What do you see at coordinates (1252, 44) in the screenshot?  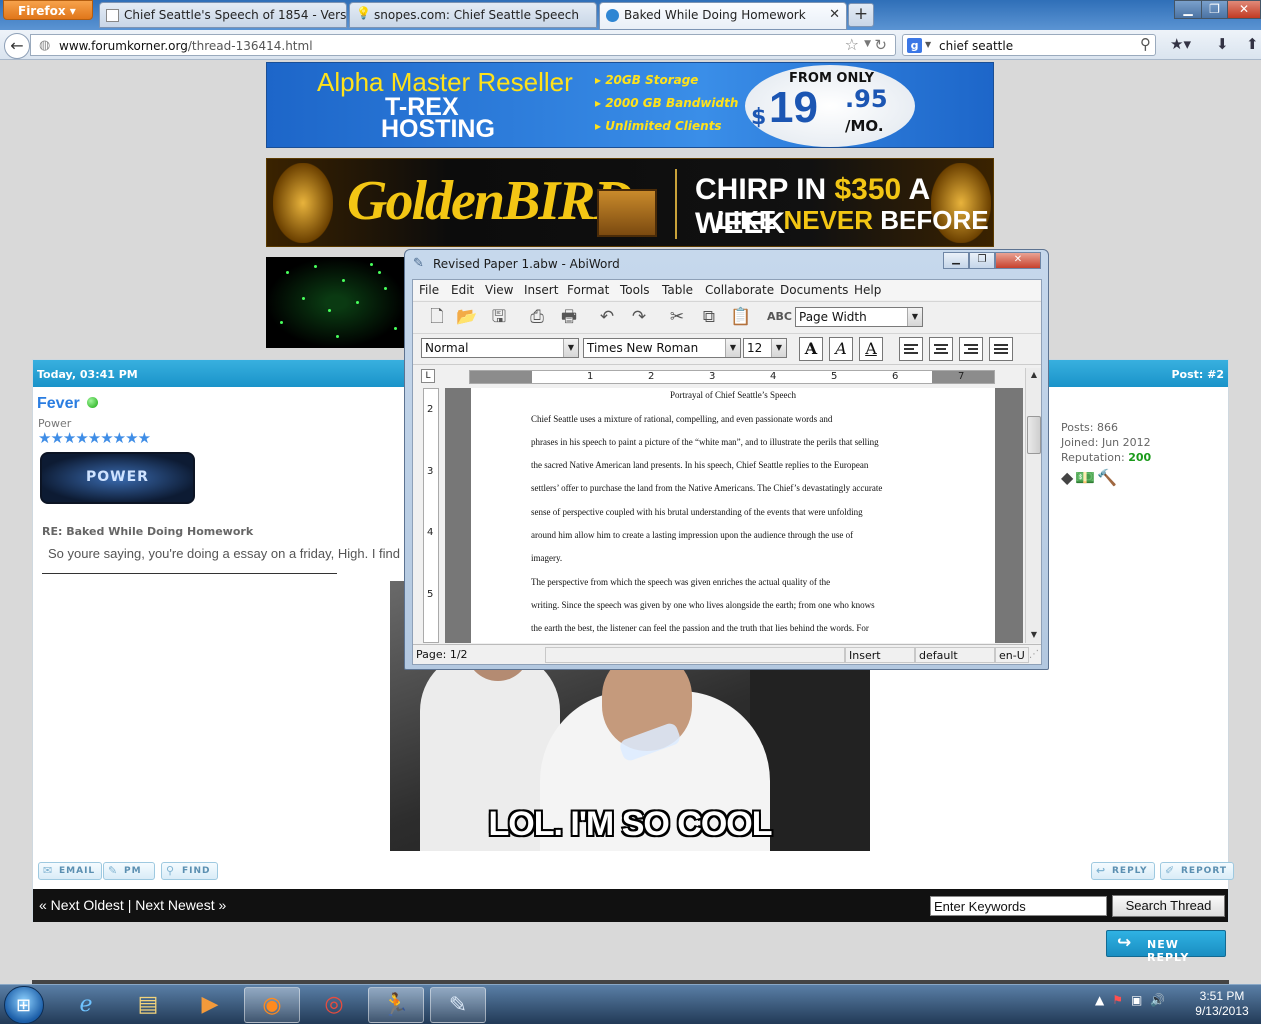 I see `home-icon: ⬆` at bounding box center [1252, 44].